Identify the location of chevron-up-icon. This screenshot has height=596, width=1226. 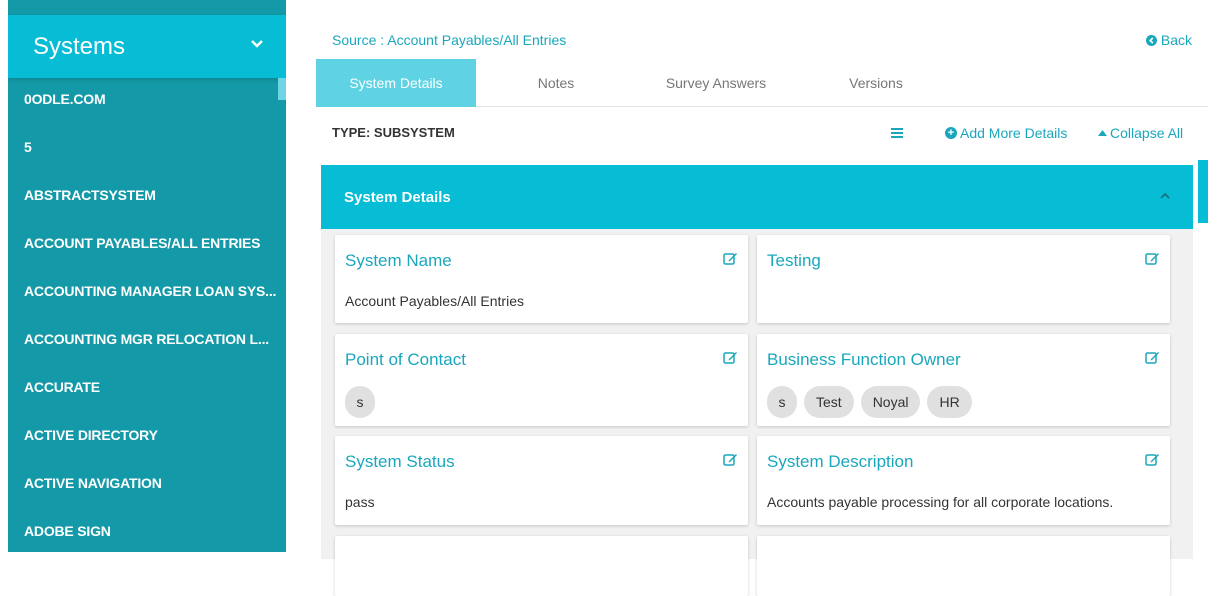
(1165, 196).